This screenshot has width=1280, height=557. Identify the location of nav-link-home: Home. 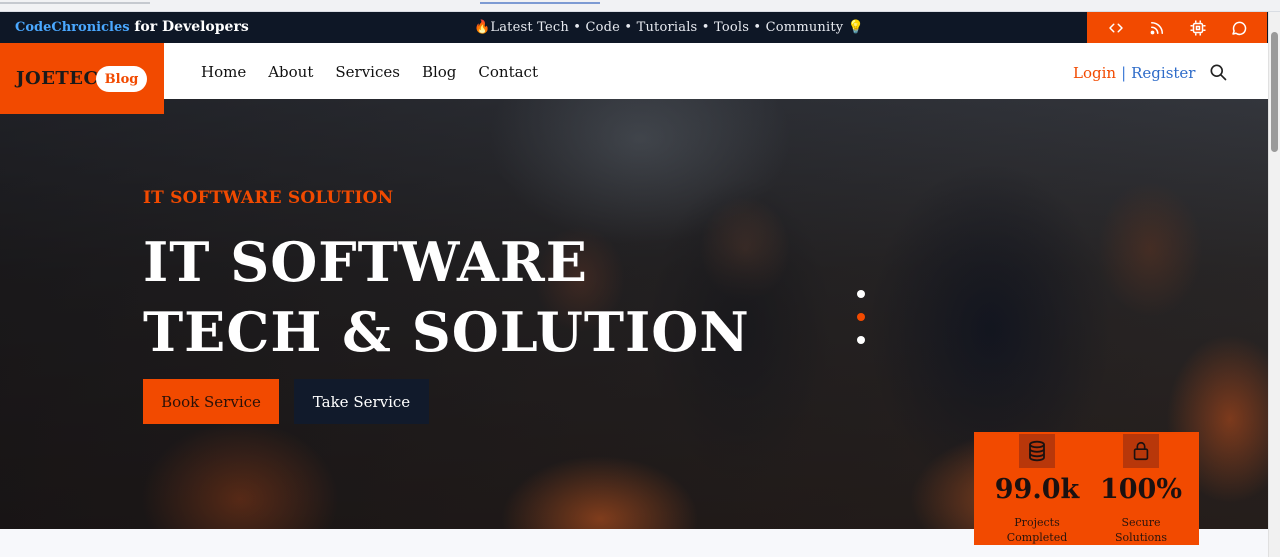
(223, 72).